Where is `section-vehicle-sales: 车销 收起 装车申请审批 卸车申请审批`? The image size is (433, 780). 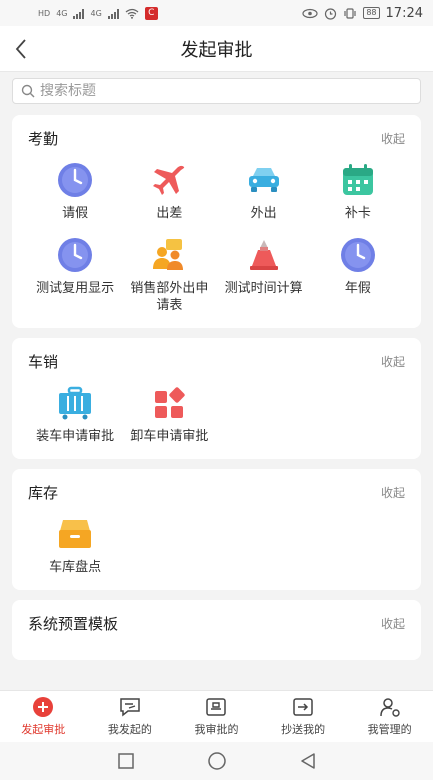 section-vehicle-sales: 车销 收起 装车申请审批 卸车申请审批 is located at coordinates (216, 398).